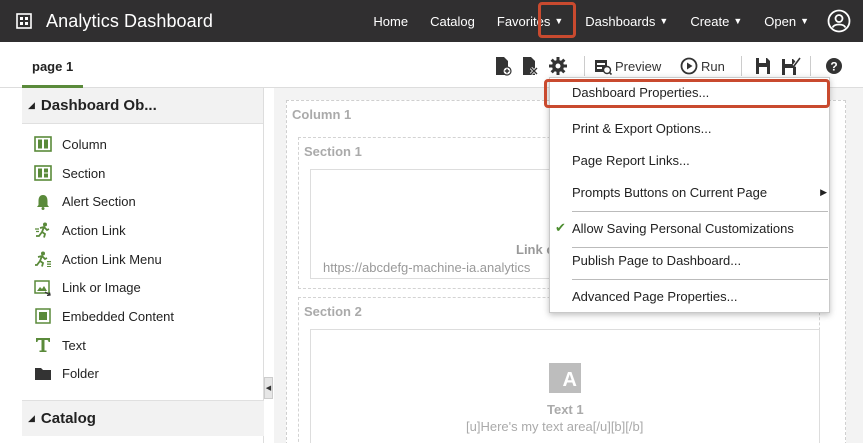 The width and height of the screenshot is (863, 443). Describe the element at coordinates (43, 345) in the screenshot. I see `text-icon` at that location.